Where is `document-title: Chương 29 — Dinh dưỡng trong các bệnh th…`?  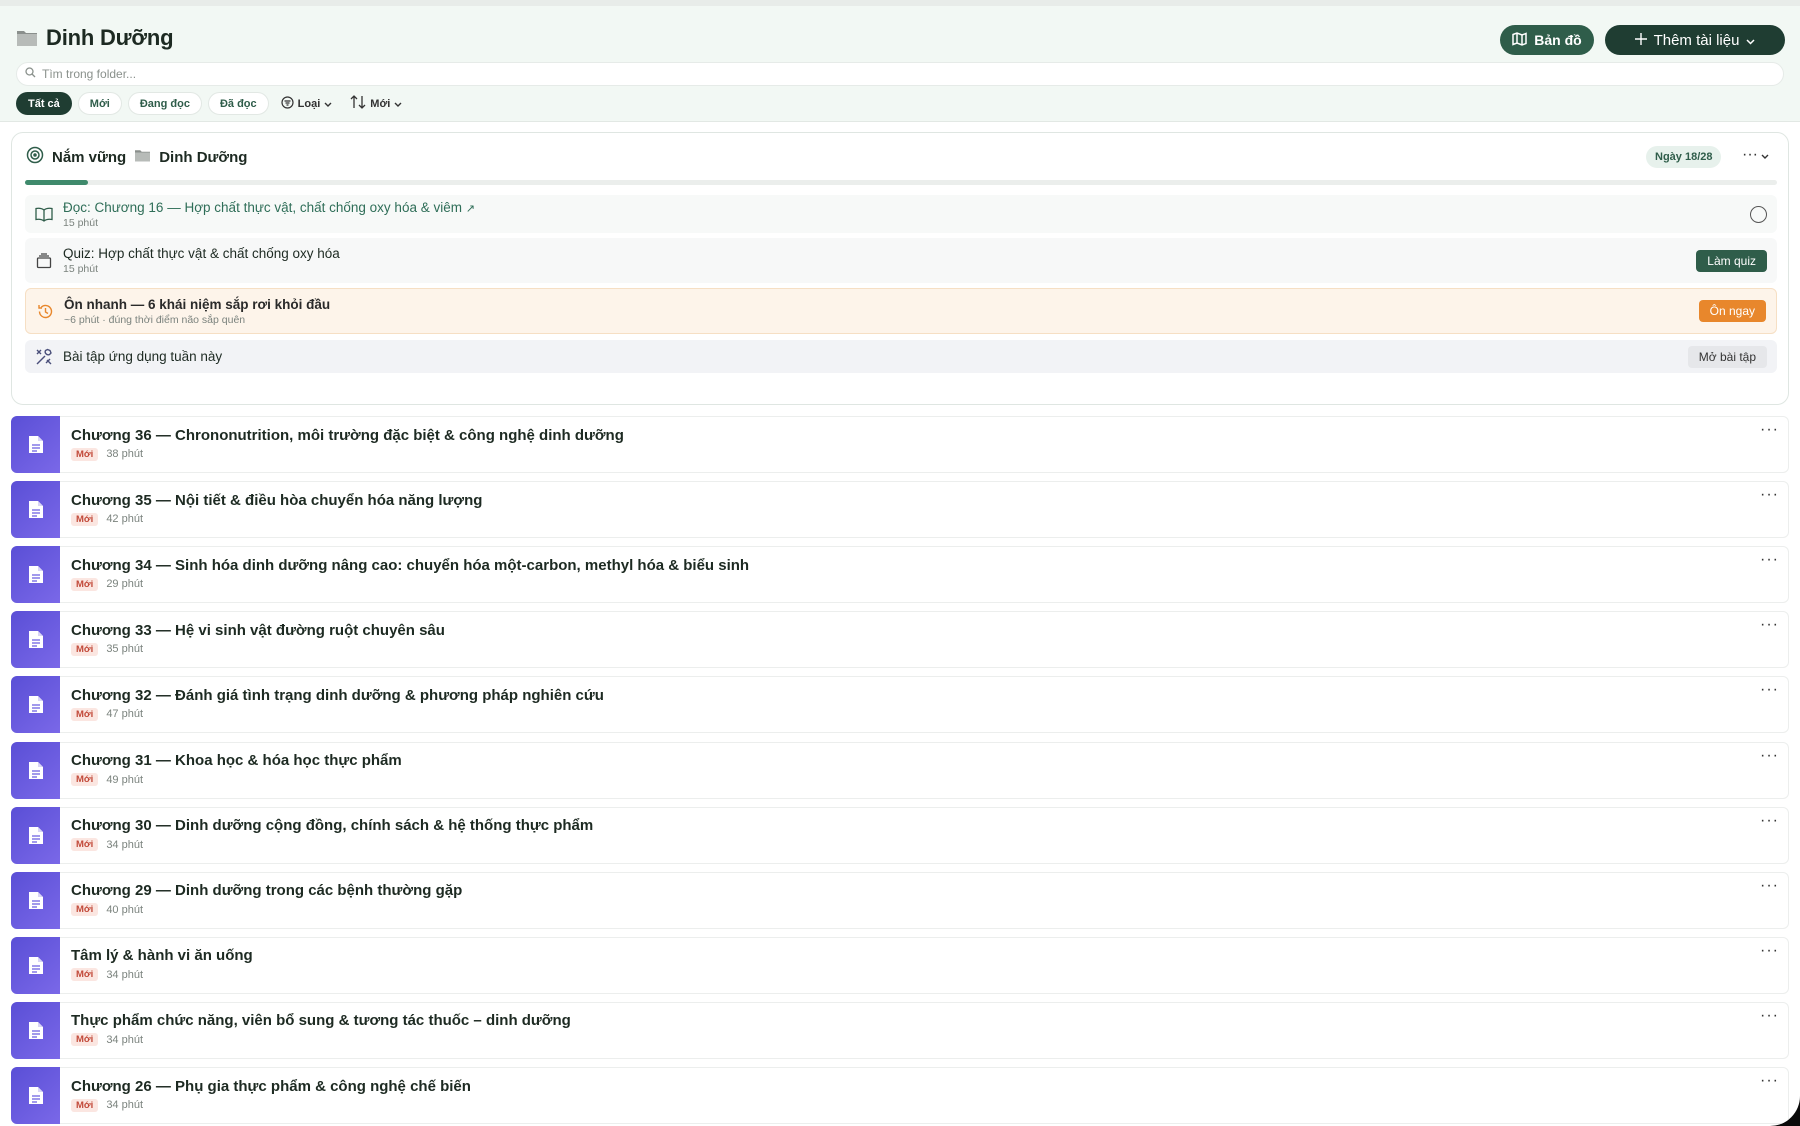 document-title: Chương 29 — Dinh dưỡng trong các bệnh th… is located at coordinates (267, 891).